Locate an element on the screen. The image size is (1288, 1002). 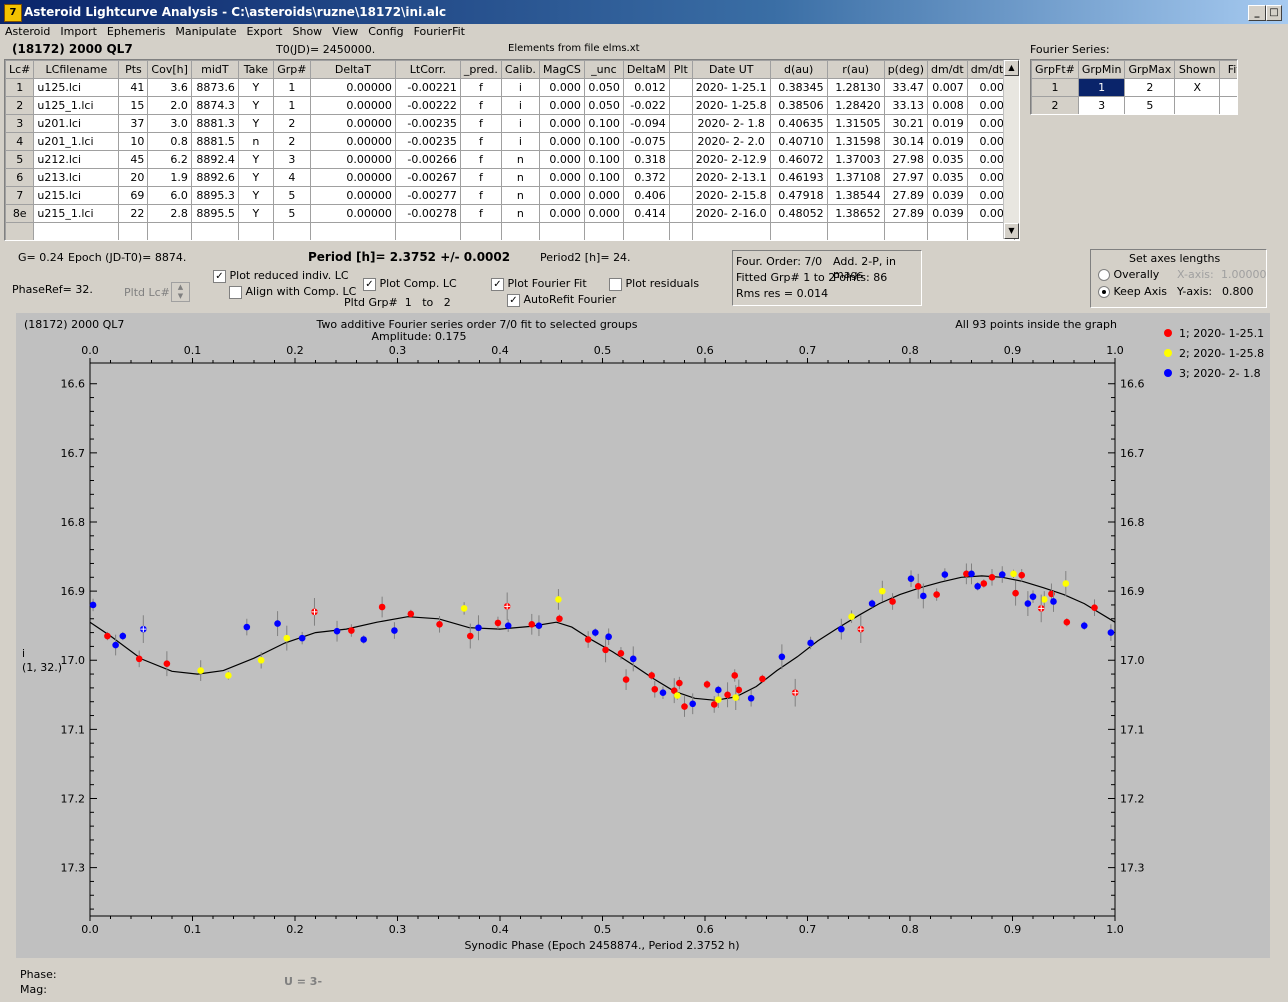
table-cell: -0.00235 is located at coordinates (427, 141).